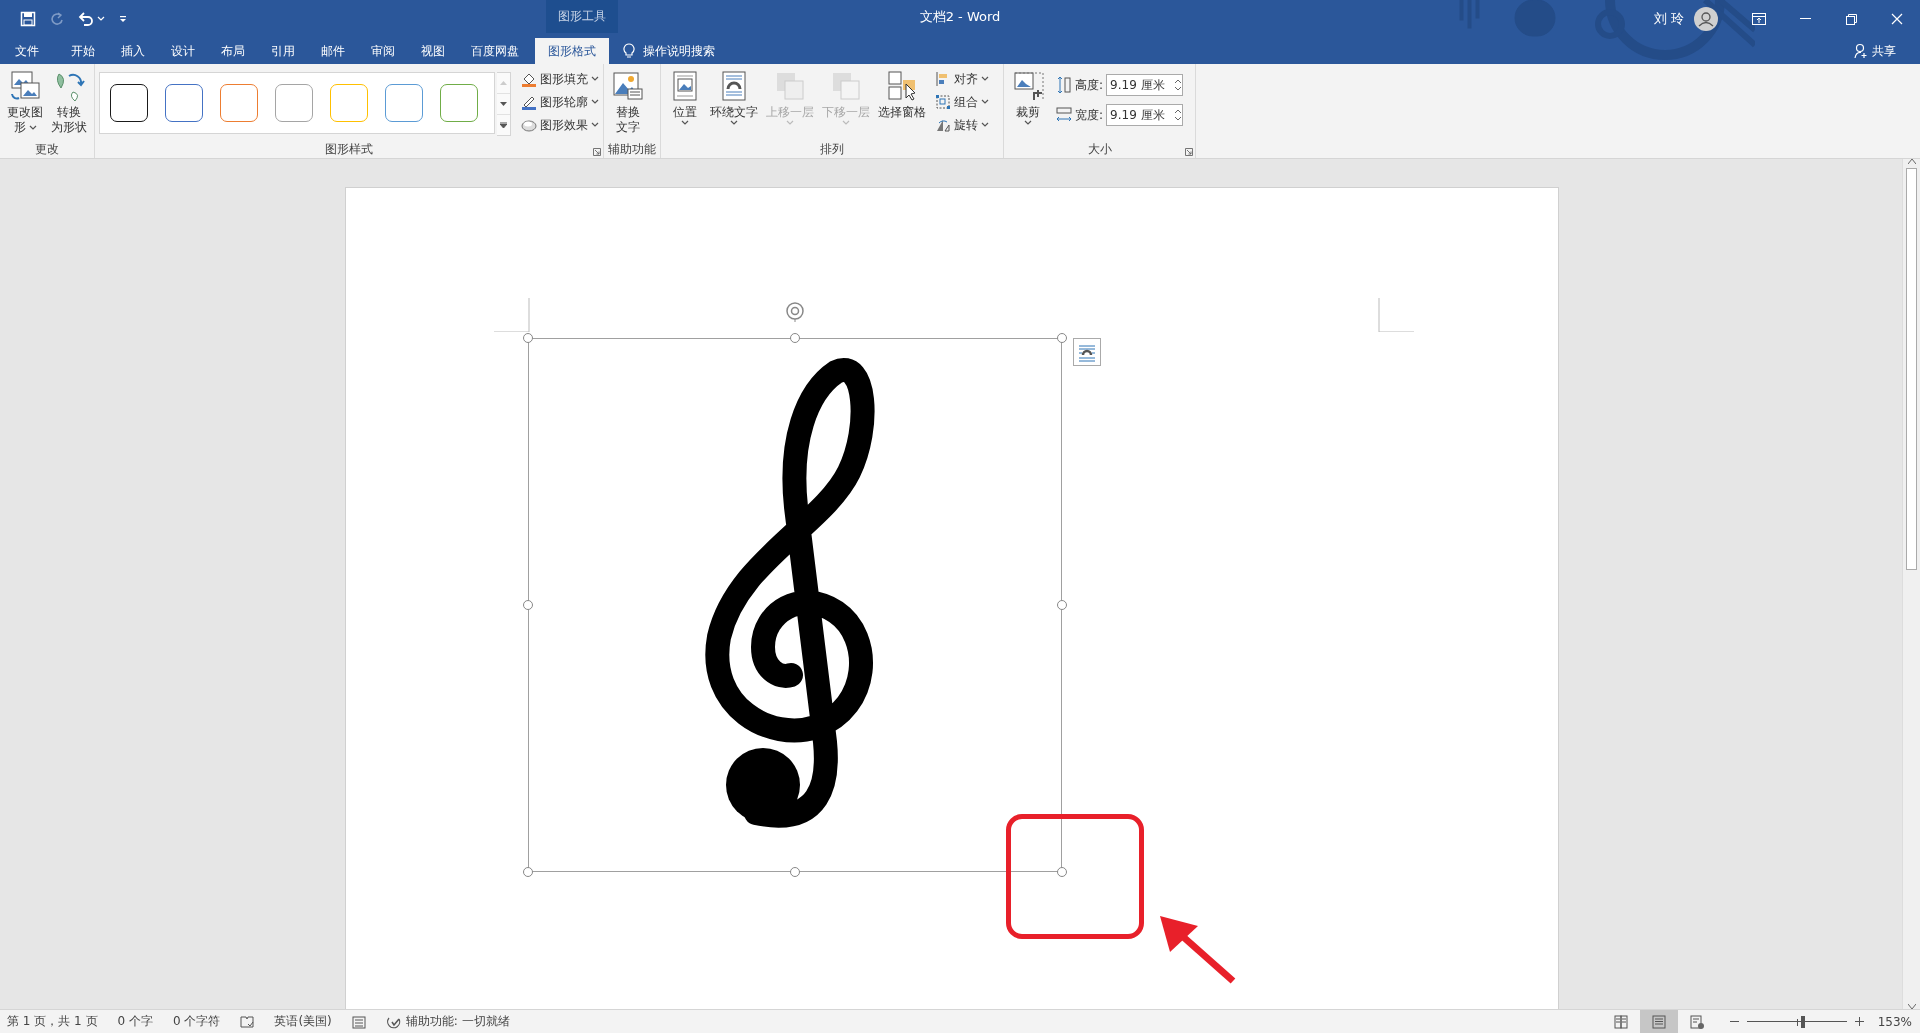  What do you see at coordinates (1851, 19) in the screenshot?
I see `restore-icon` at bounding box center [1851, 19].